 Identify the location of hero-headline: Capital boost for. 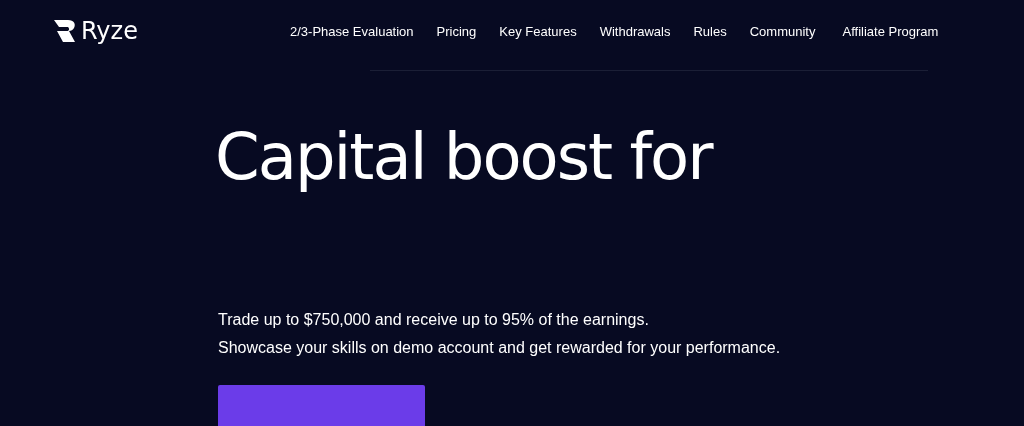
(464, 157).